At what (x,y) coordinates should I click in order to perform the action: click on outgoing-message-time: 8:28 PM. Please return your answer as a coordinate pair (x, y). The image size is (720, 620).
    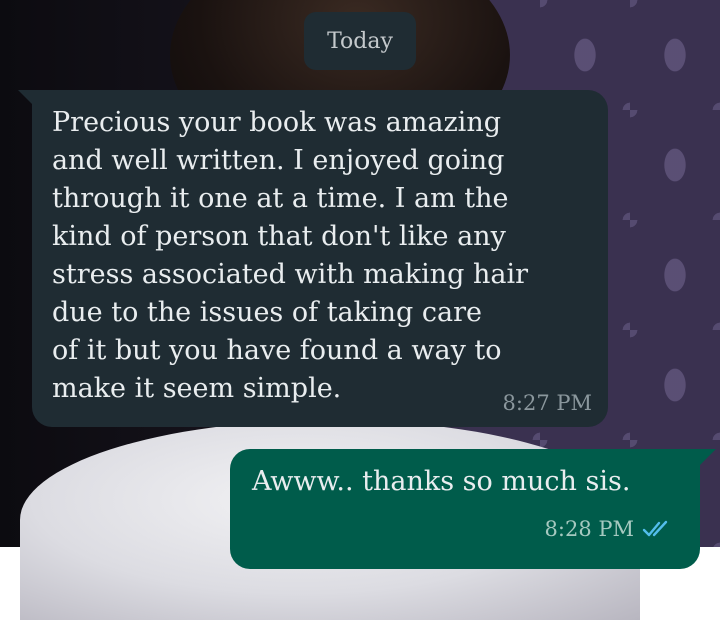
    Looking at the image, I should click on (589, 529).